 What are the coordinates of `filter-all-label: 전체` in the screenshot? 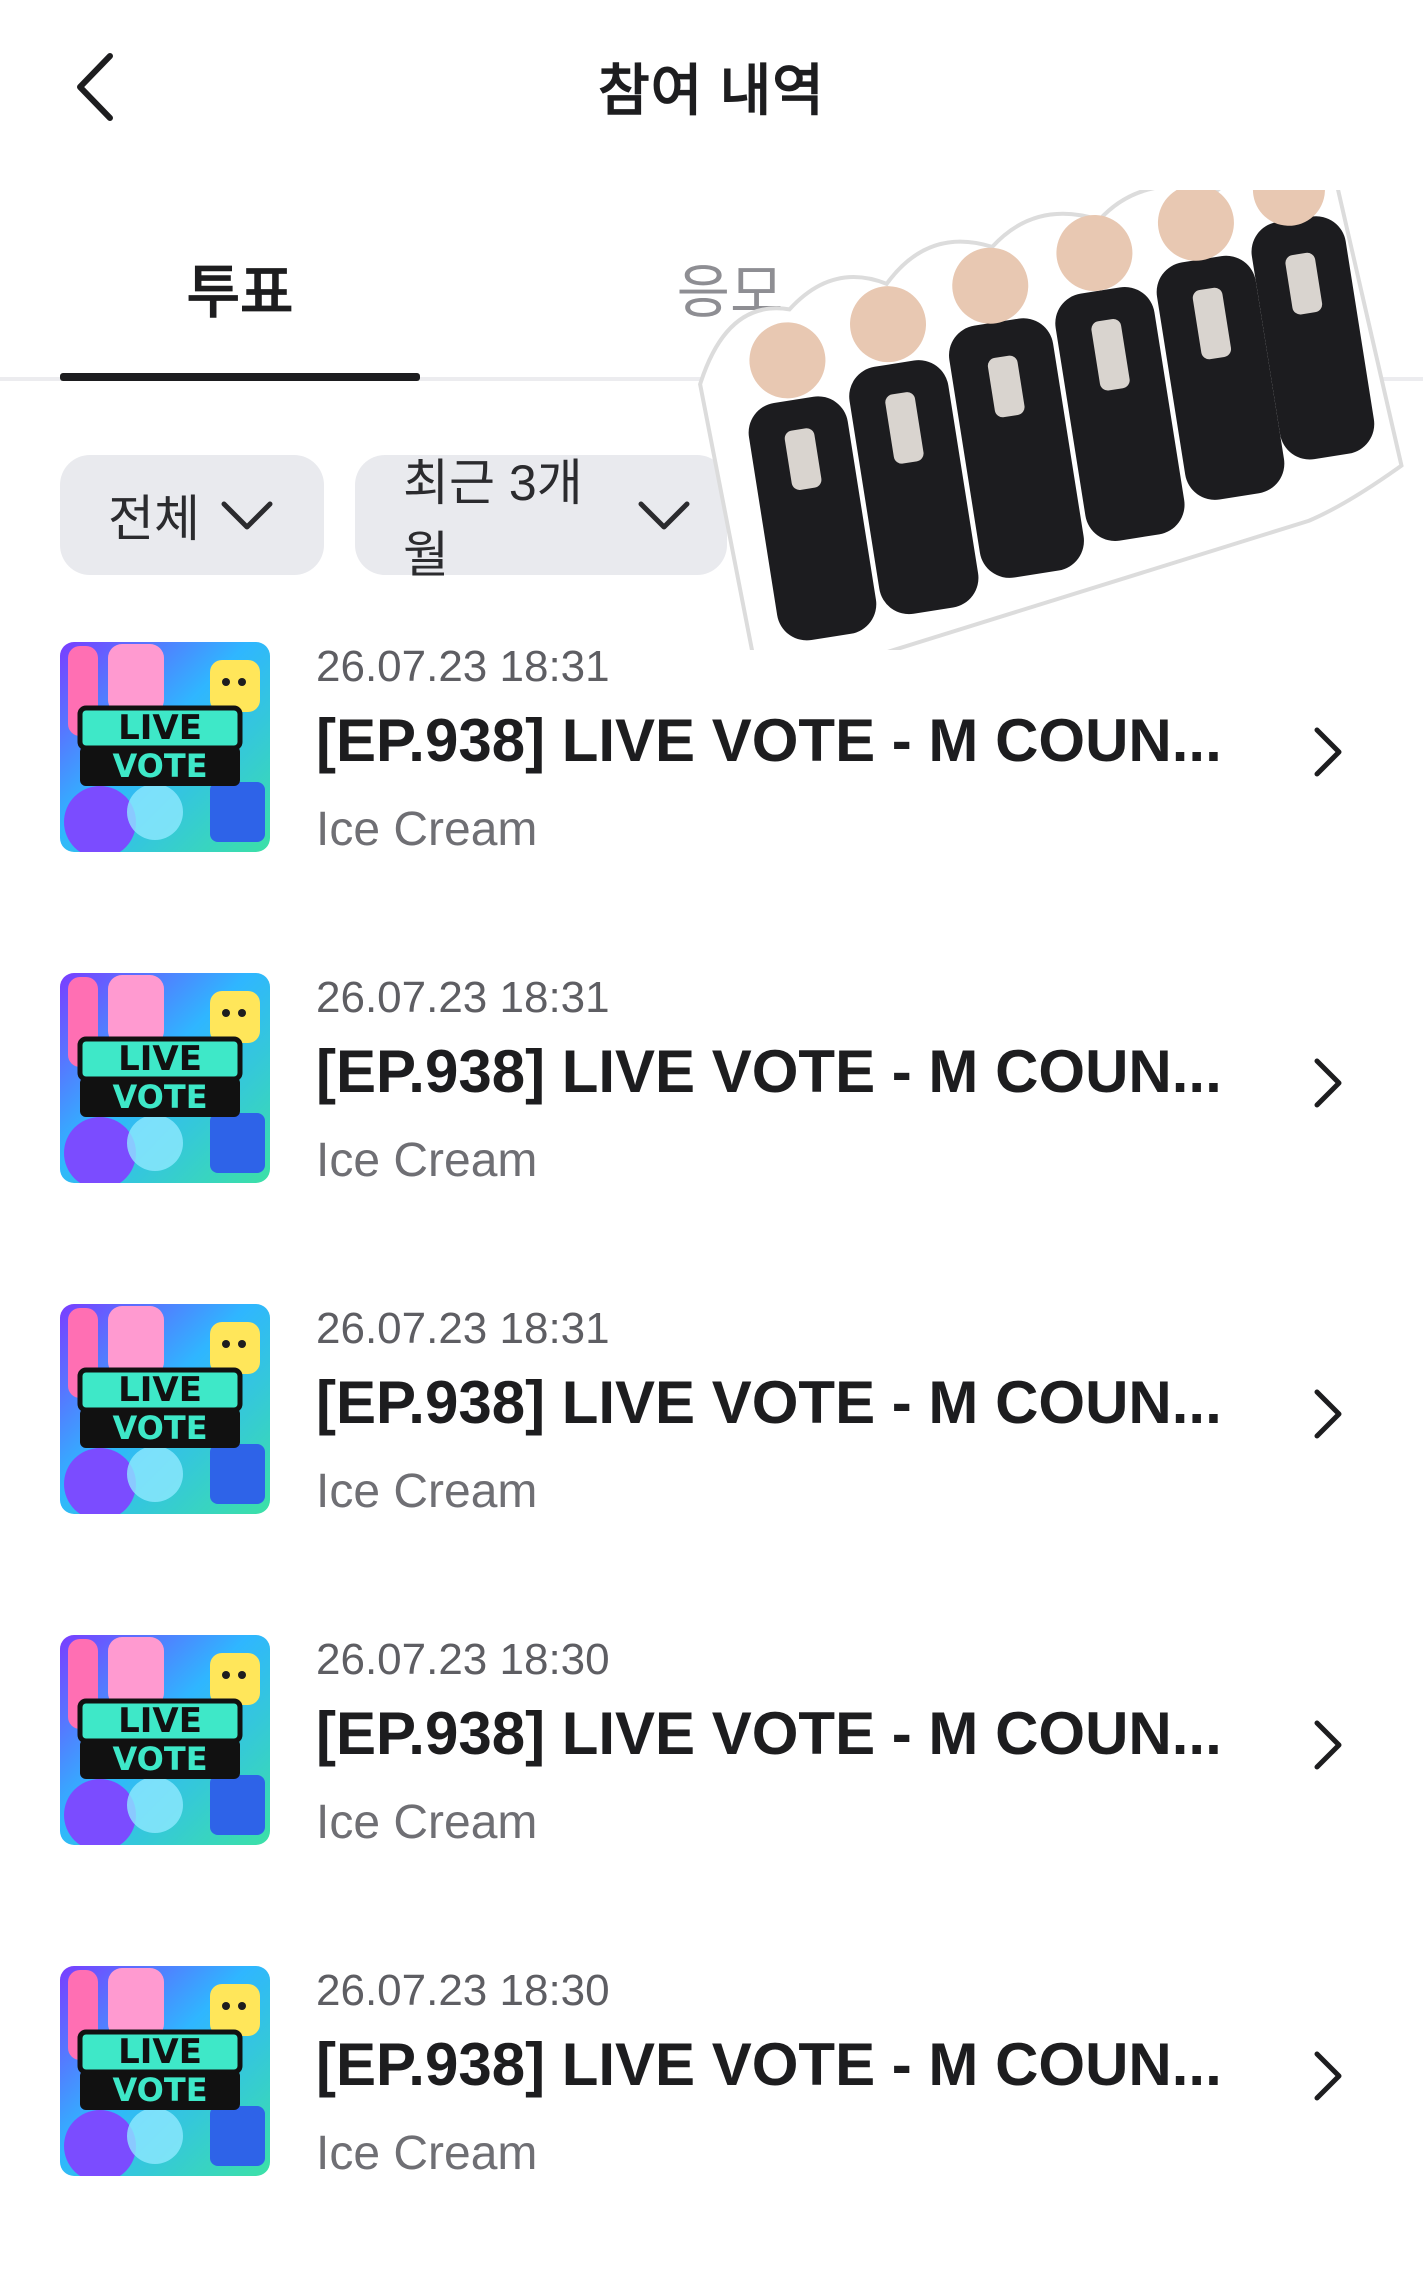 It's located at (154, 519).